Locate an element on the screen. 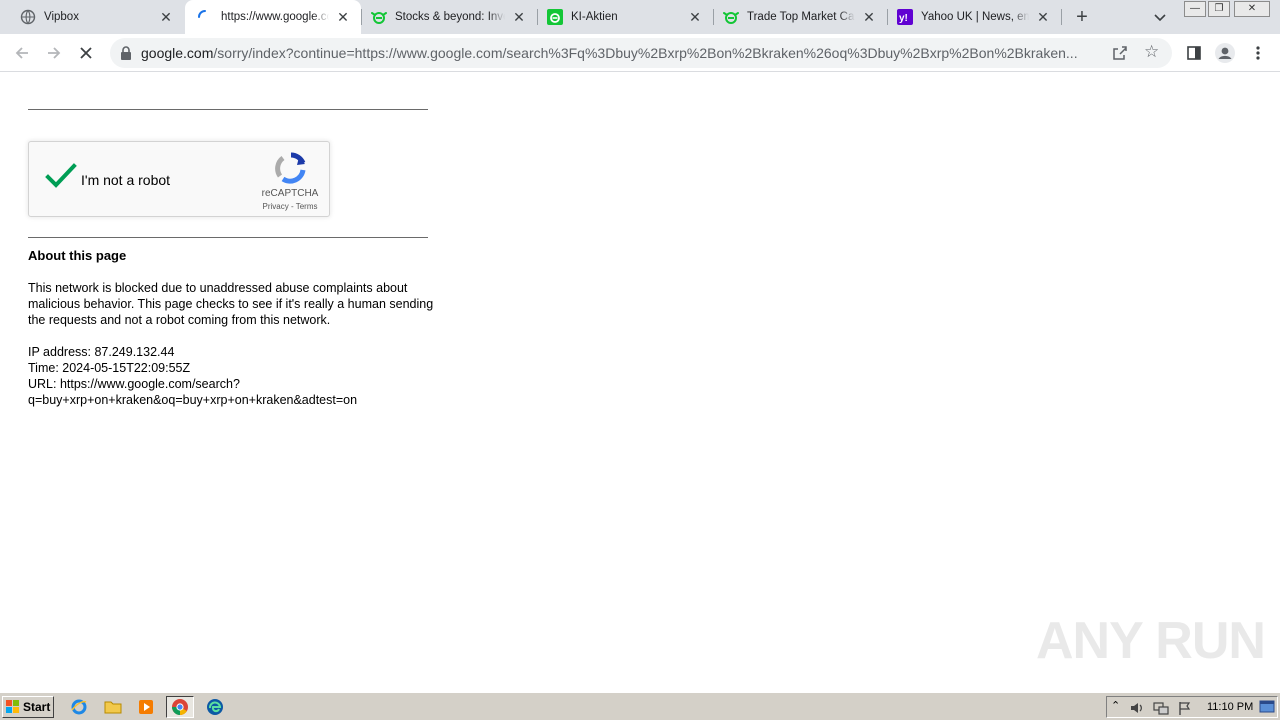 Image resolution: width=1280 pixels, height=720 pixels. tab-title: Yahoo UK | News, email and search is located at coordinates (975, 17).